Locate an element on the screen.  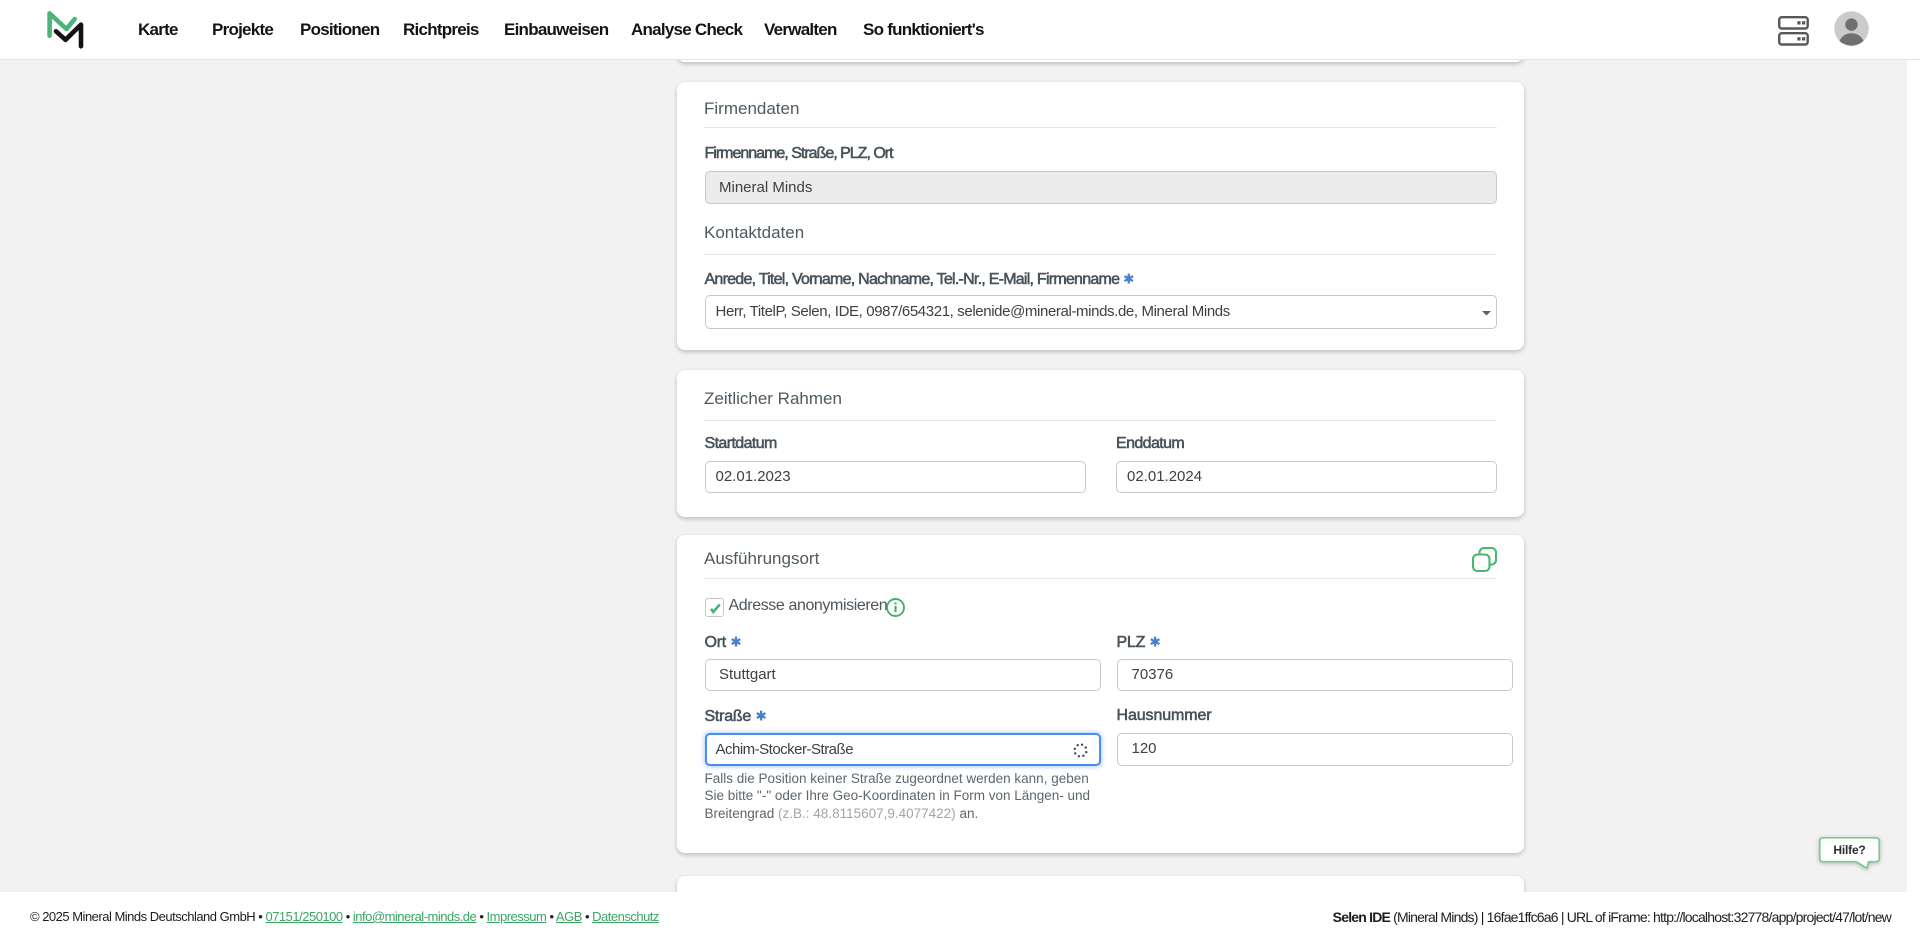
svg-text: Hilfe? is located at coordinates (1849, 850).